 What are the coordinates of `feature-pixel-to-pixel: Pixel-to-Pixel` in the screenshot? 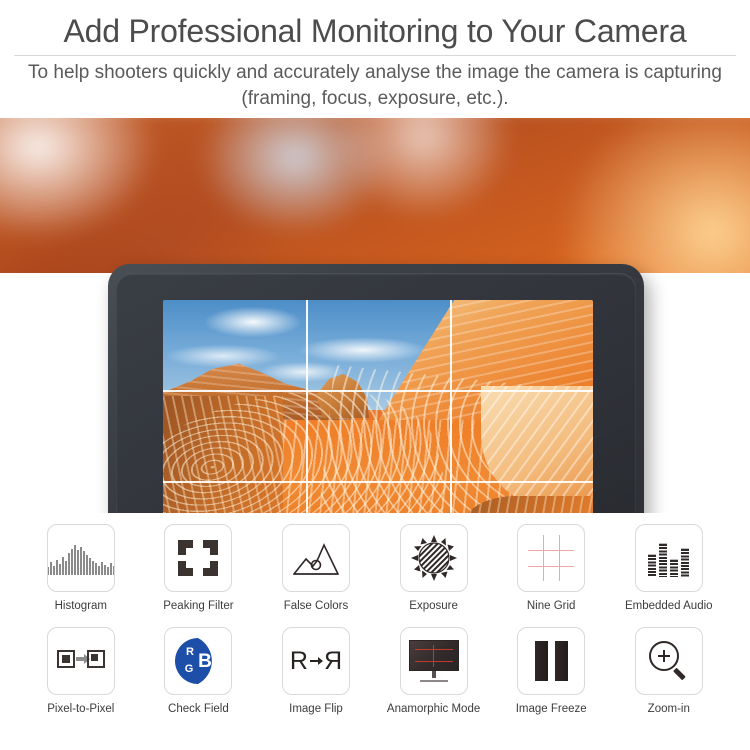 It's located at (81, 671).